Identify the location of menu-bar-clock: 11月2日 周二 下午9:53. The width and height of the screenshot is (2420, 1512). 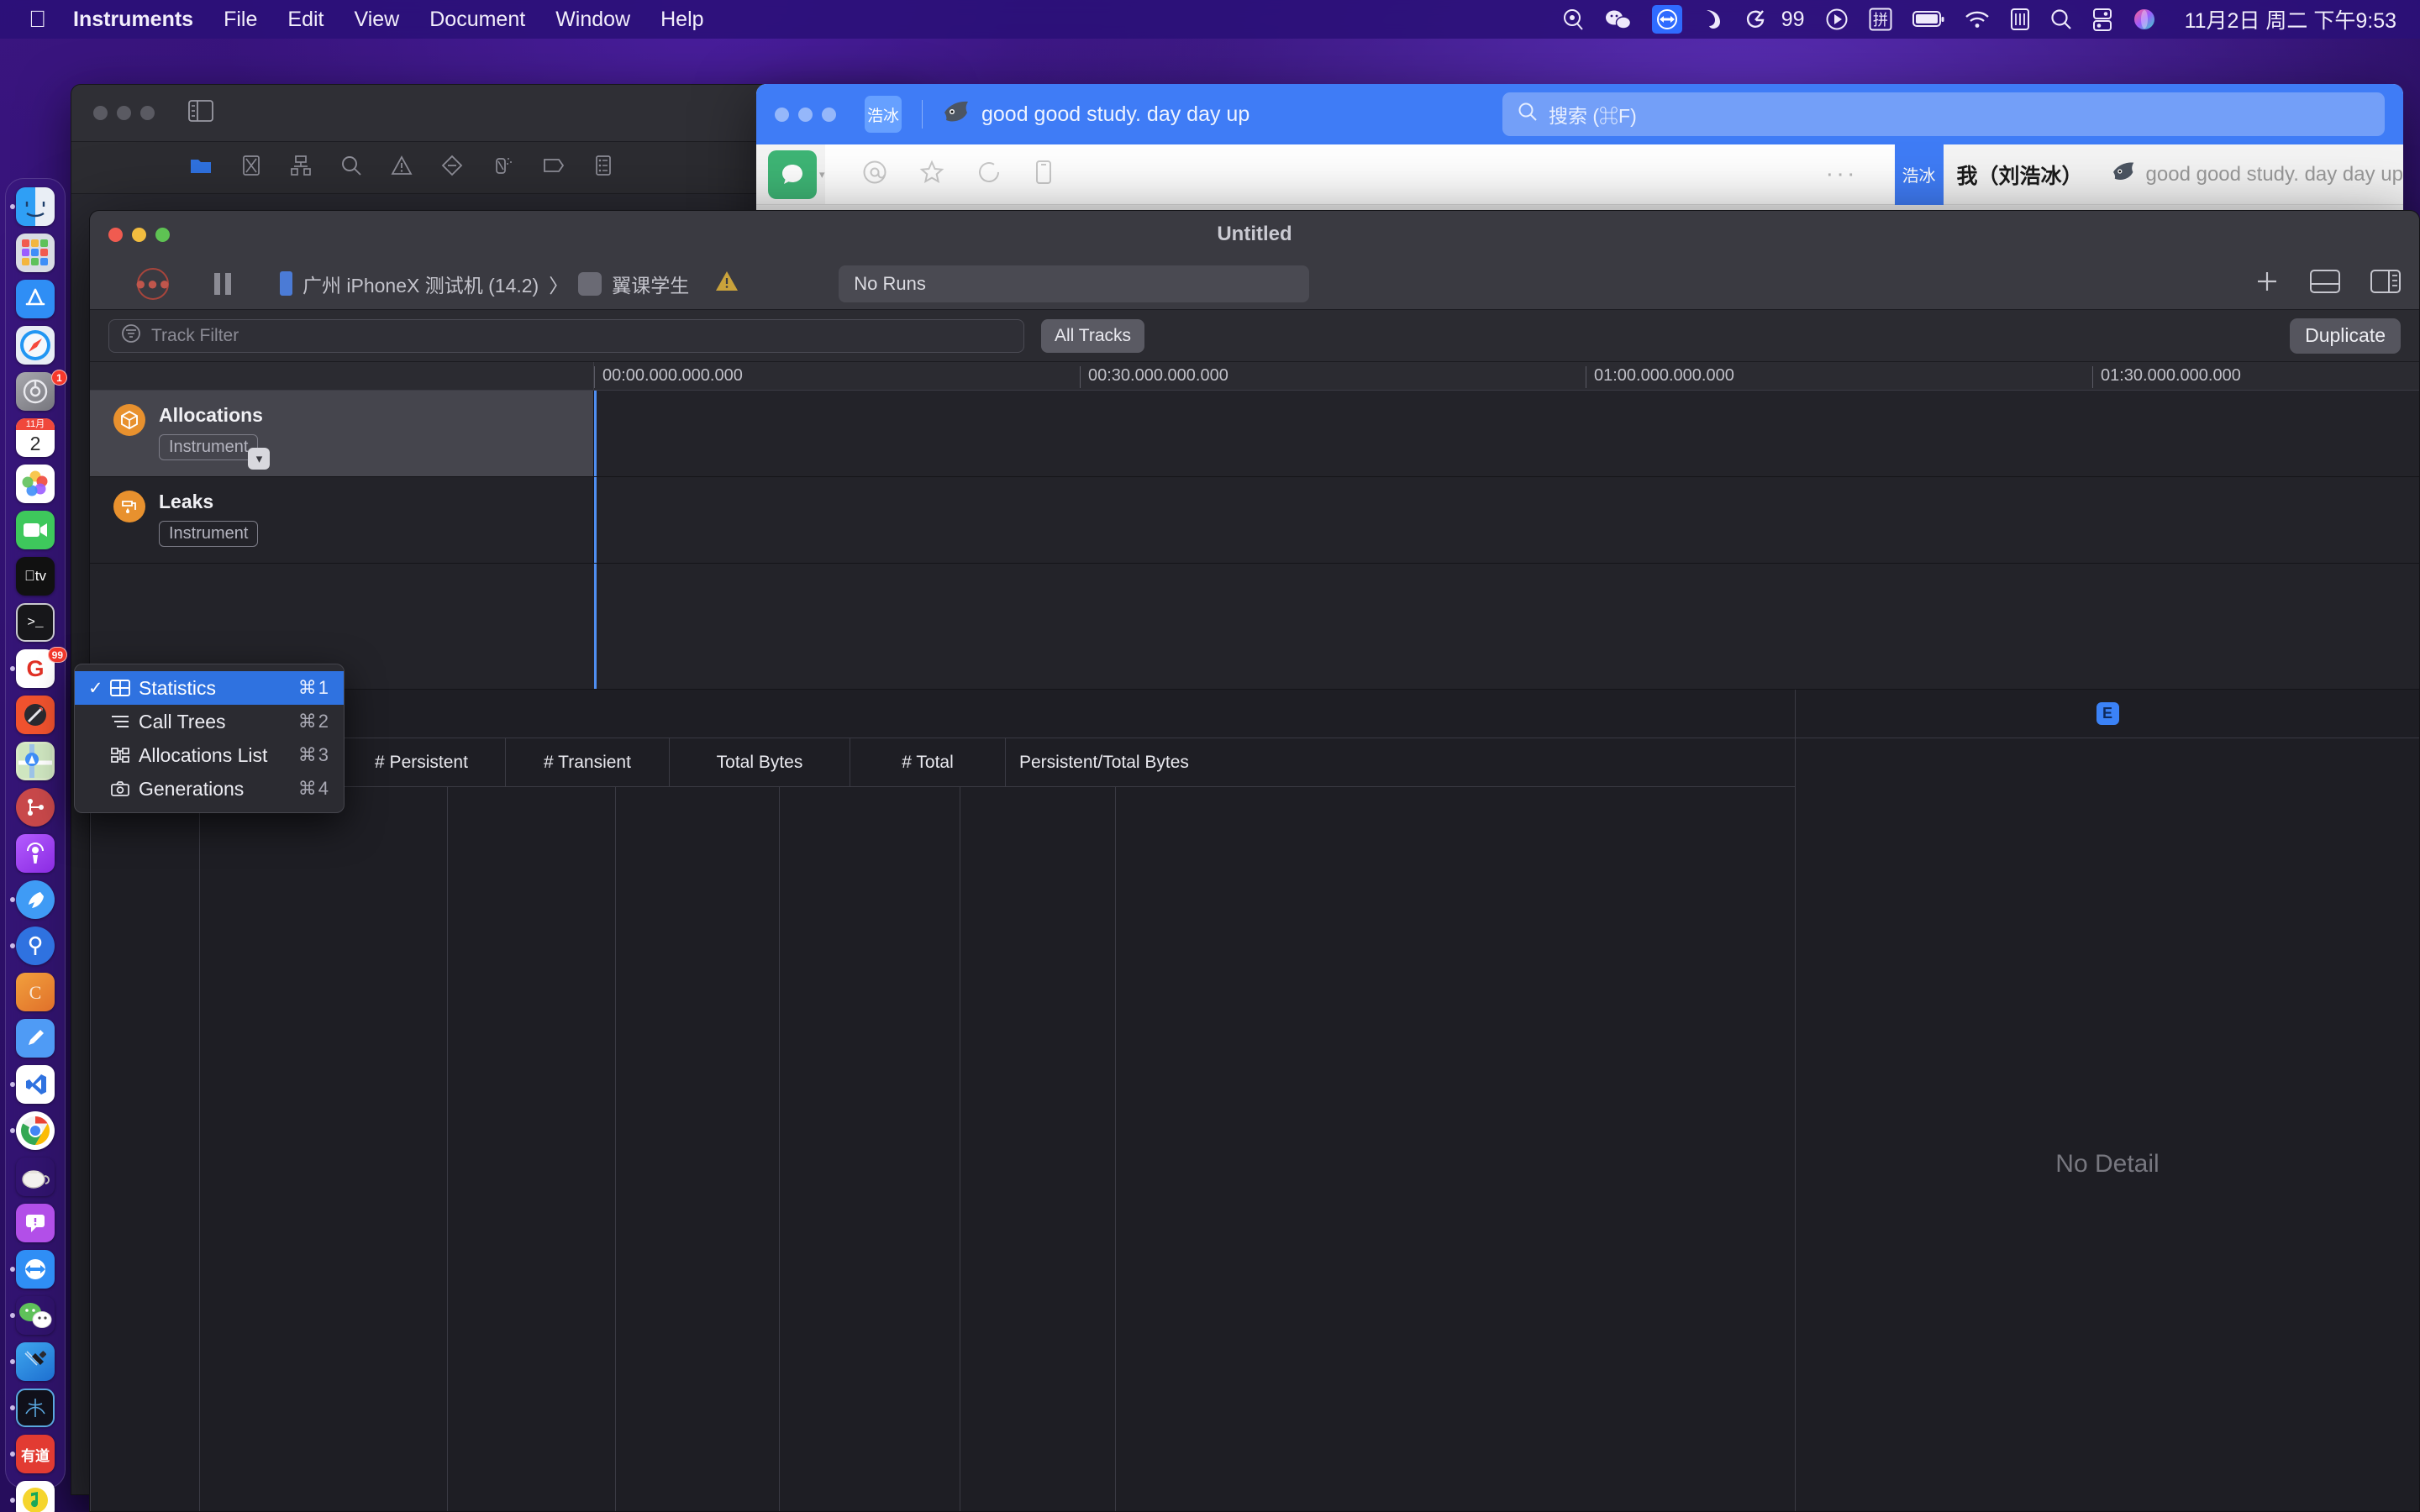
(2290, 19).